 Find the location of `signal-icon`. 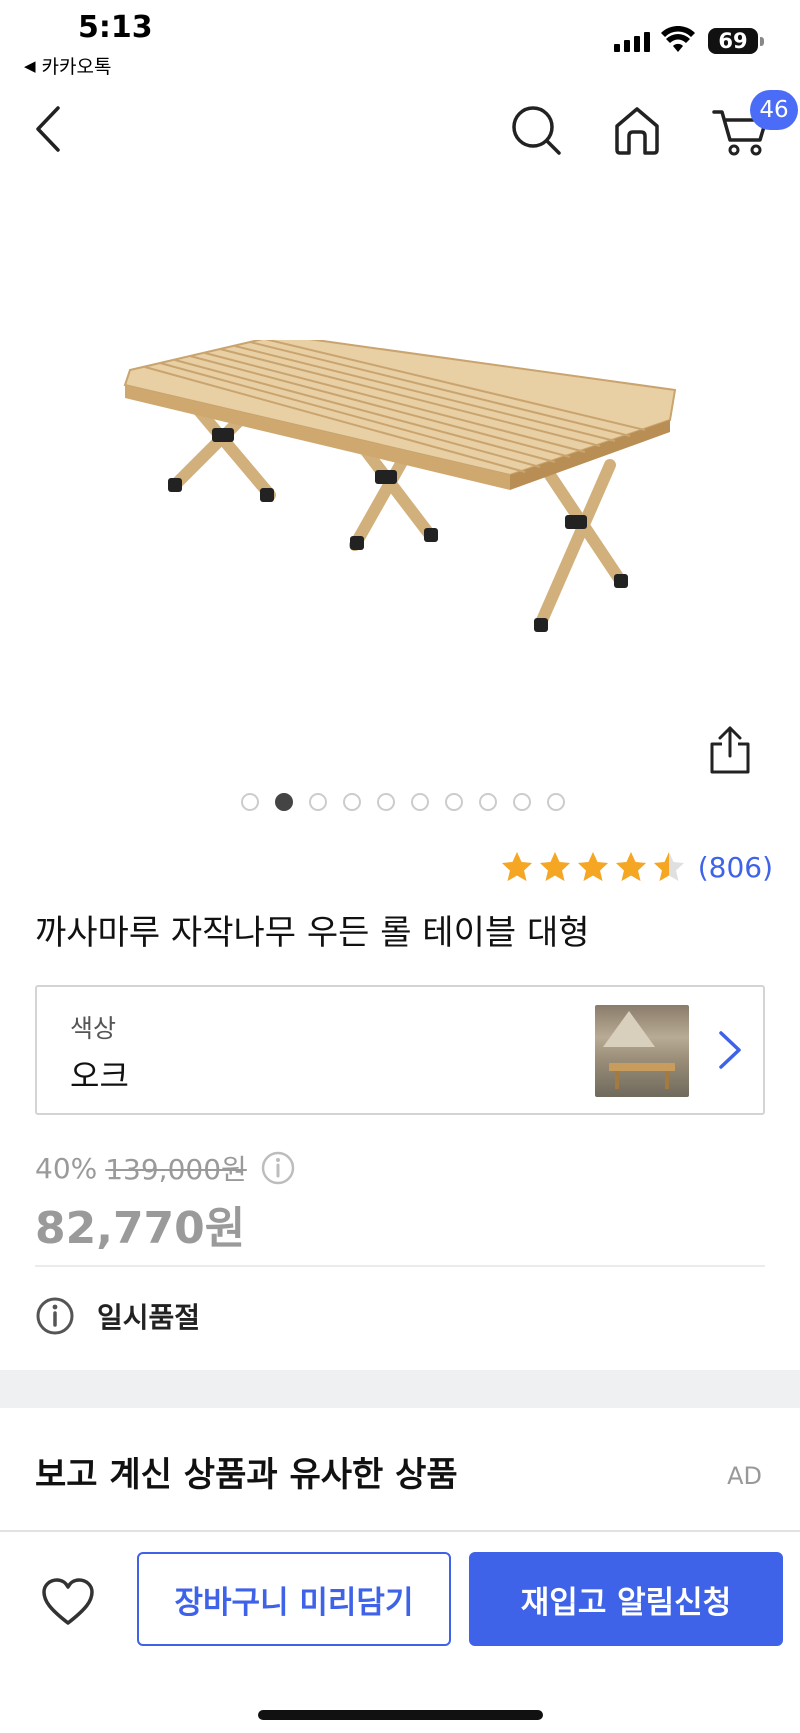

signal-icon is located at coordinates (632, 41).